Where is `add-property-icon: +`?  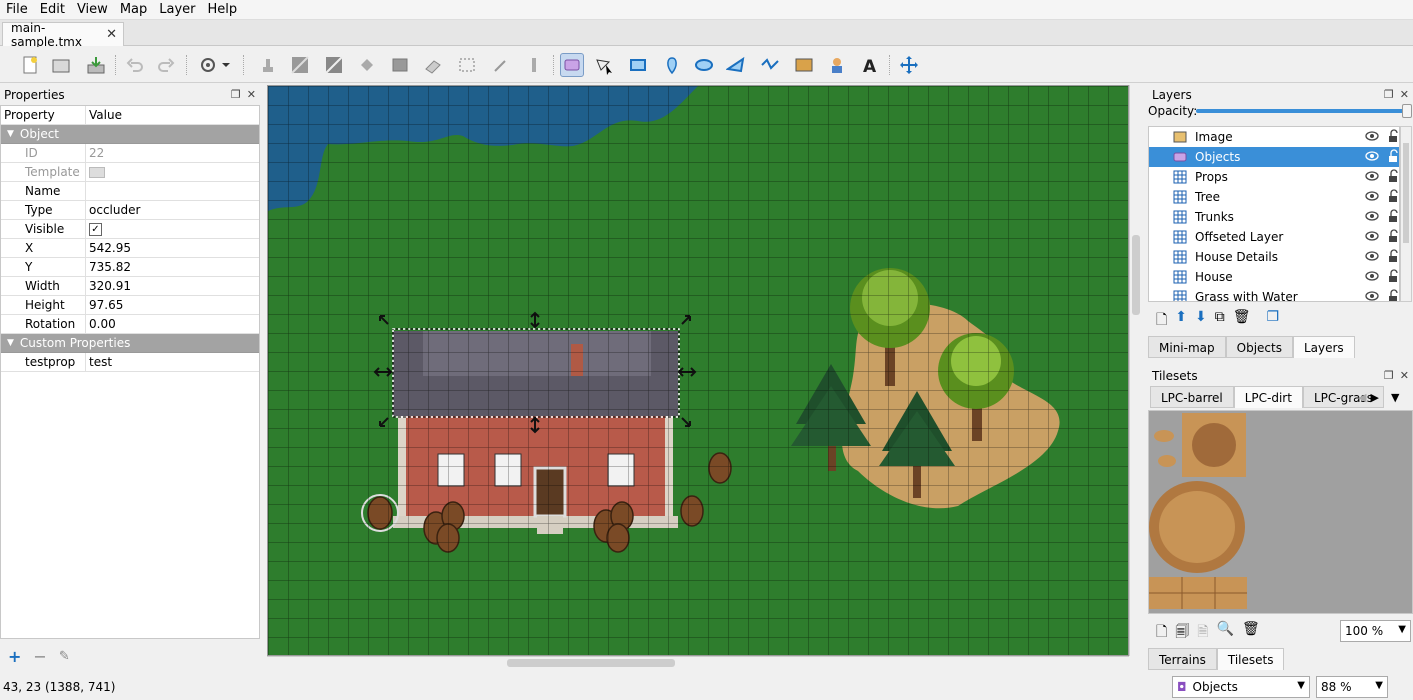
add-property-icon: + is located at coordinates (14, 656).